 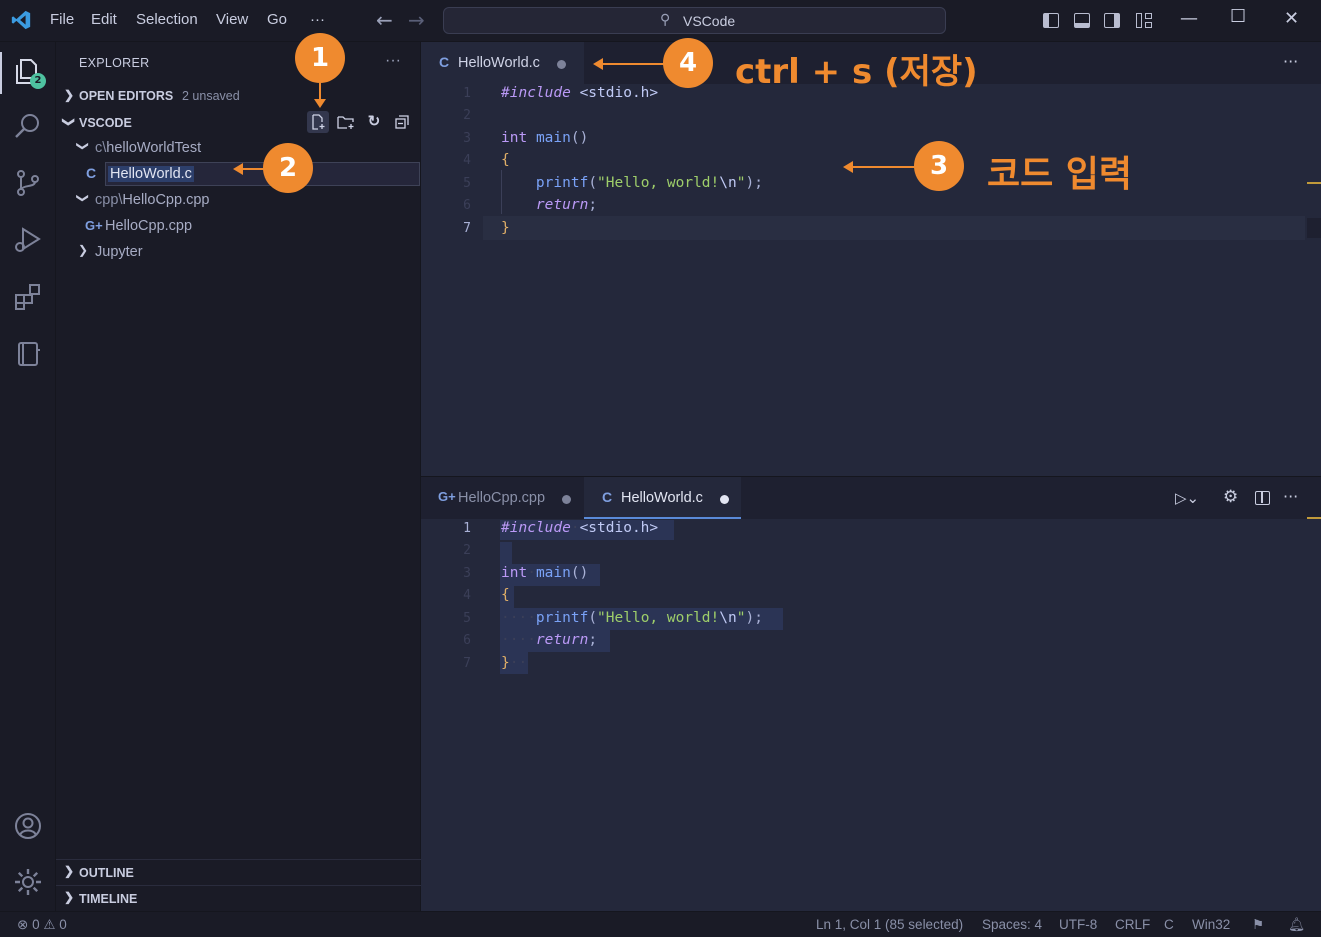 What do you see at coordinates (871, 620) in the screenshot?
I see `code-line-5: 5 ····printf("Hello, world!\n");` at bounding box center [871, 620].